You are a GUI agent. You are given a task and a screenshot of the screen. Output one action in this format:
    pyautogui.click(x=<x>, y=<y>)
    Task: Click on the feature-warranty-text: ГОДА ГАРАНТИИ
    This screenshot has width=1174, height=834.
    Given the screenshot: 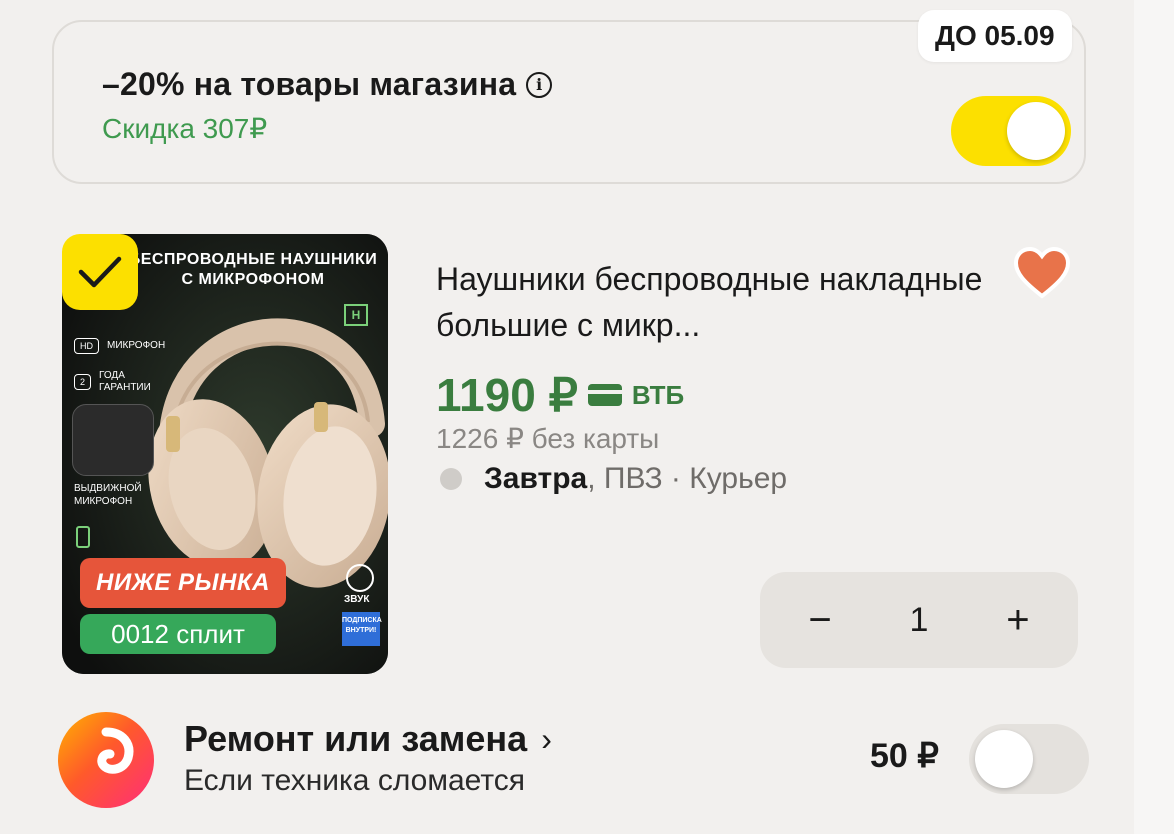 What is the action you would take?
    pyautogui.click(x=125, y=381)
    